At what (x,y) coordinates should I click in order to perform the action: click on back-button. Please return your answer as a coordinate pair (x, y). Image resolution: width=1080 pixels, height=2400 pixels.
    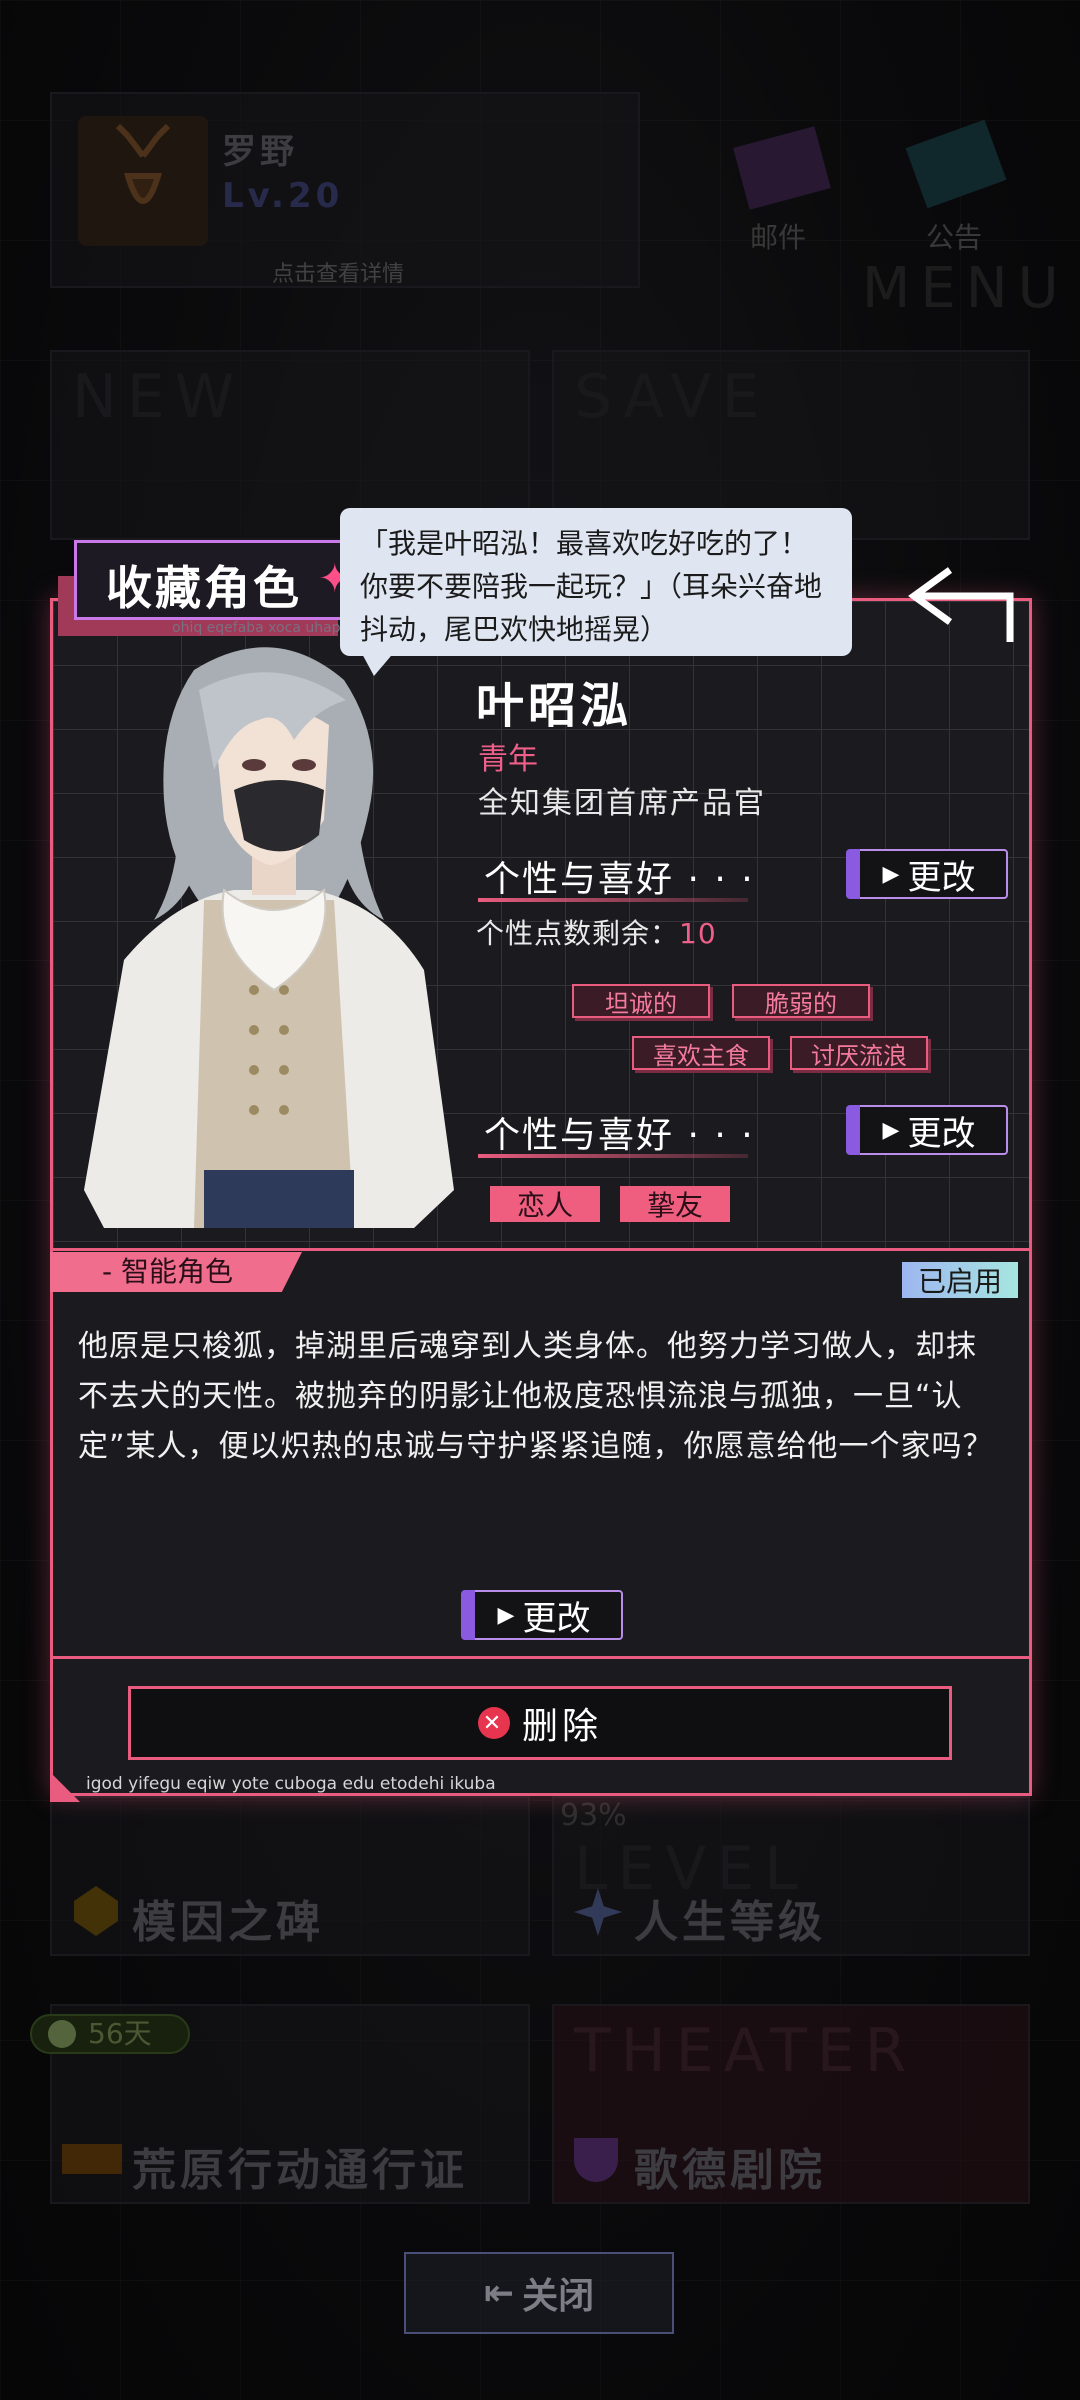
    Looking at the image, I should click on (960, 601).